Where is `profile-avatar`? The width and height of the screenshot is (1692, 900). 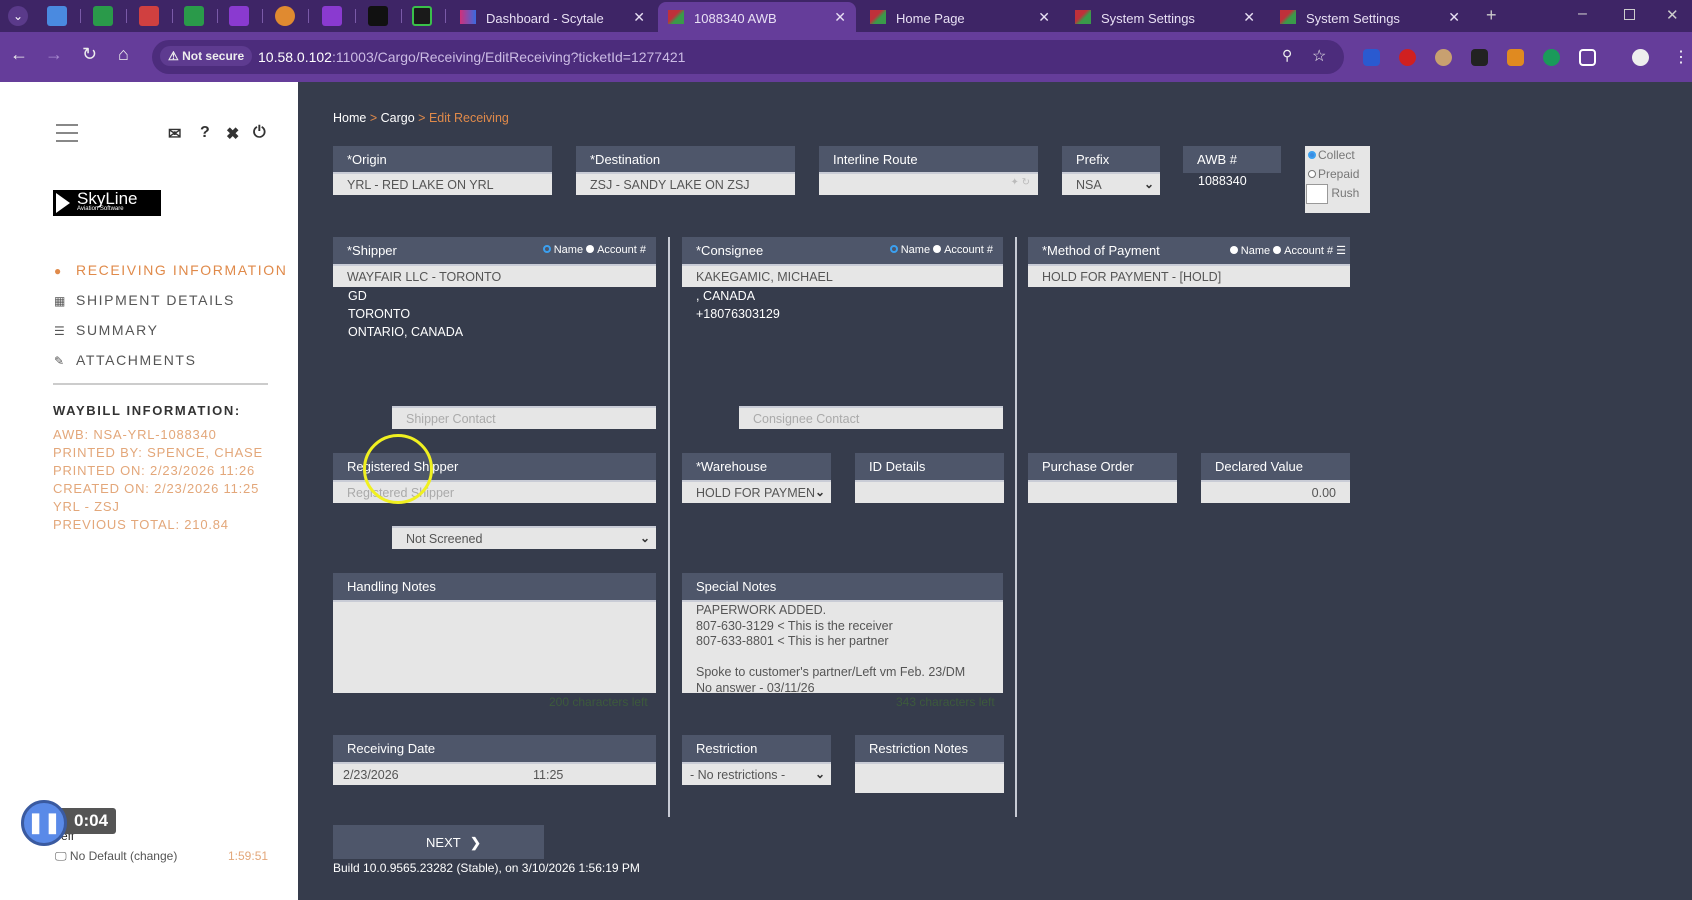 profile-avatar is located at coordinates (1640, 57).